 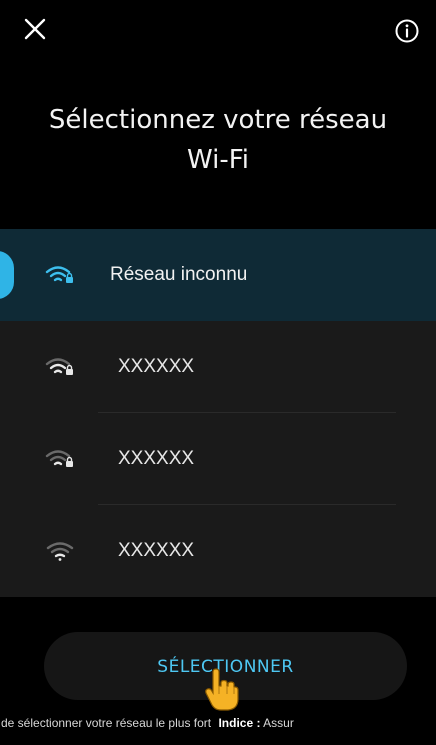 I want to click on page-title: Sélectionnez votre réseau Wi-Fi, so click(x=218, y=140).